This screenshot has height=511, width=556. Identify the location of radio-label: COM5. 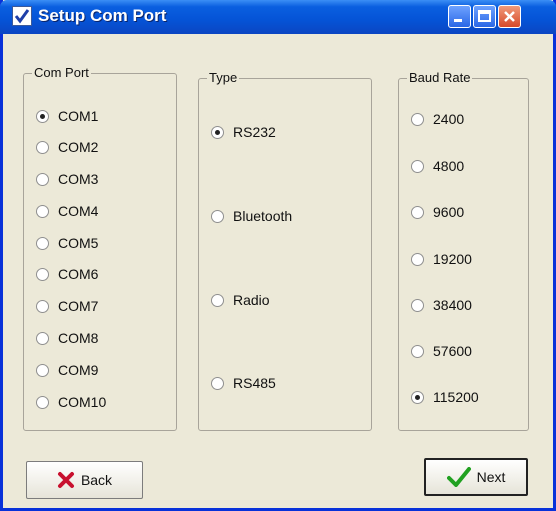
(78, 243).